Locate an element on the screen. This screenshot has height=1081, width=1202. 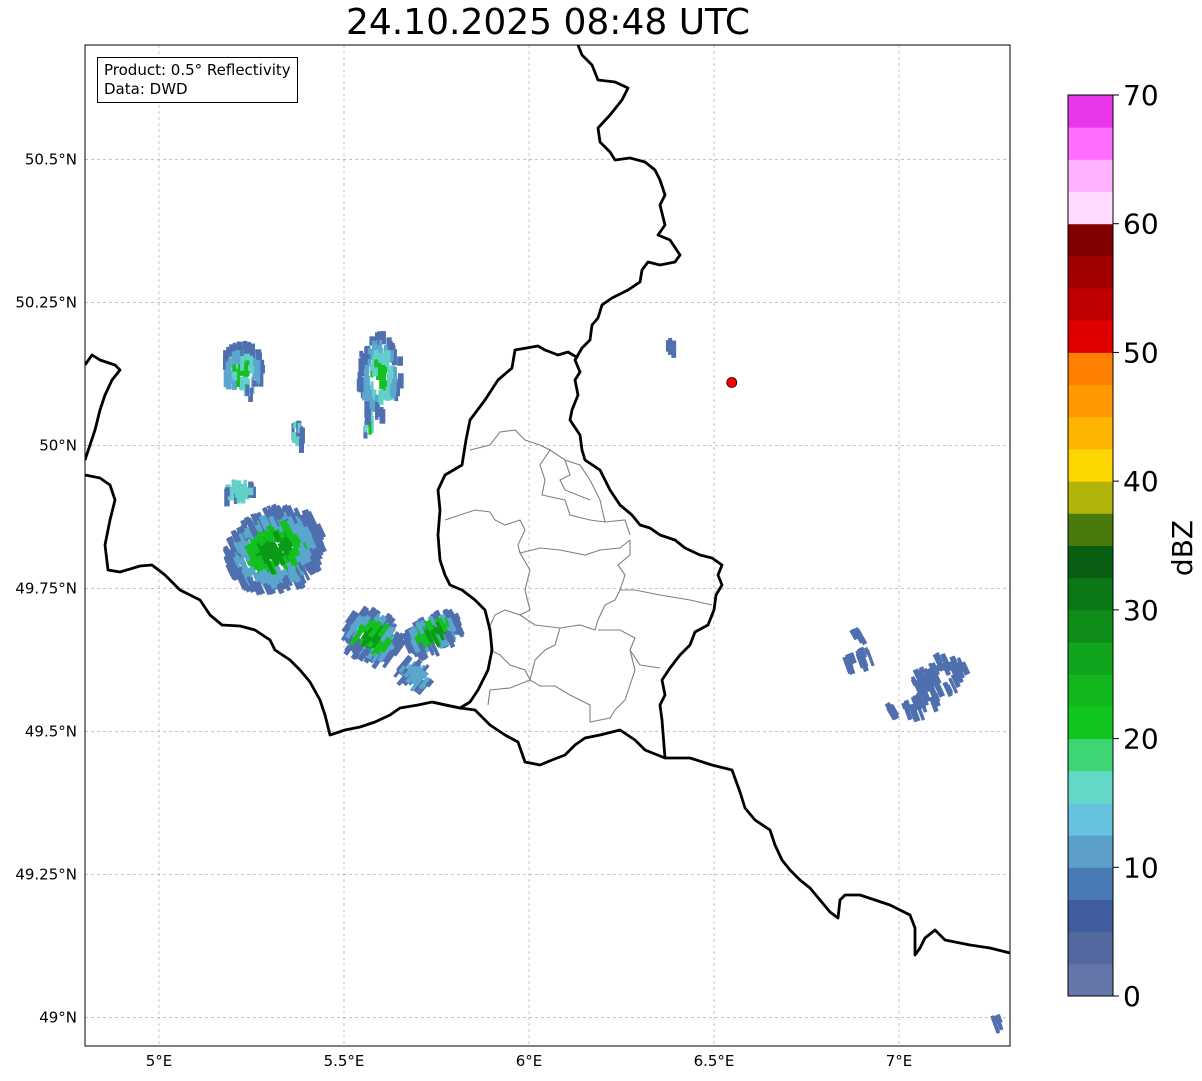
y-tick-label: 49°N is located at coordinates (58, 1017).